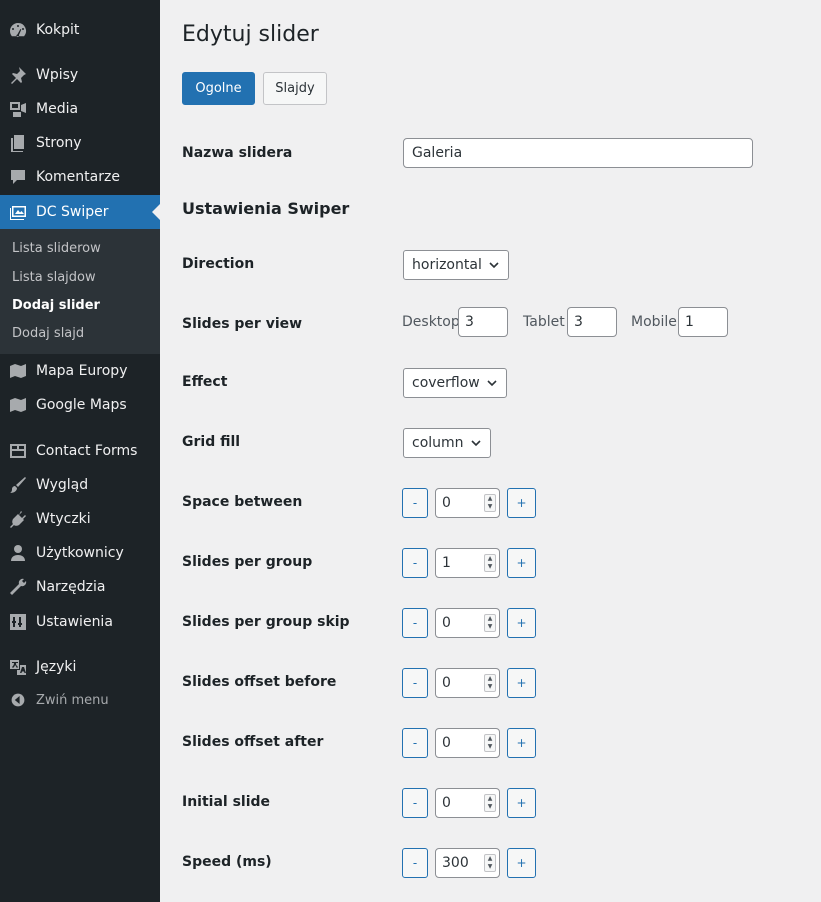 Image resolution: width=821 pixels, height=902 pixels. What do you see at coordinates (18, 700) in the screenshot?
I see `collapse-arrow-icon` at bounding box center [18, 700].